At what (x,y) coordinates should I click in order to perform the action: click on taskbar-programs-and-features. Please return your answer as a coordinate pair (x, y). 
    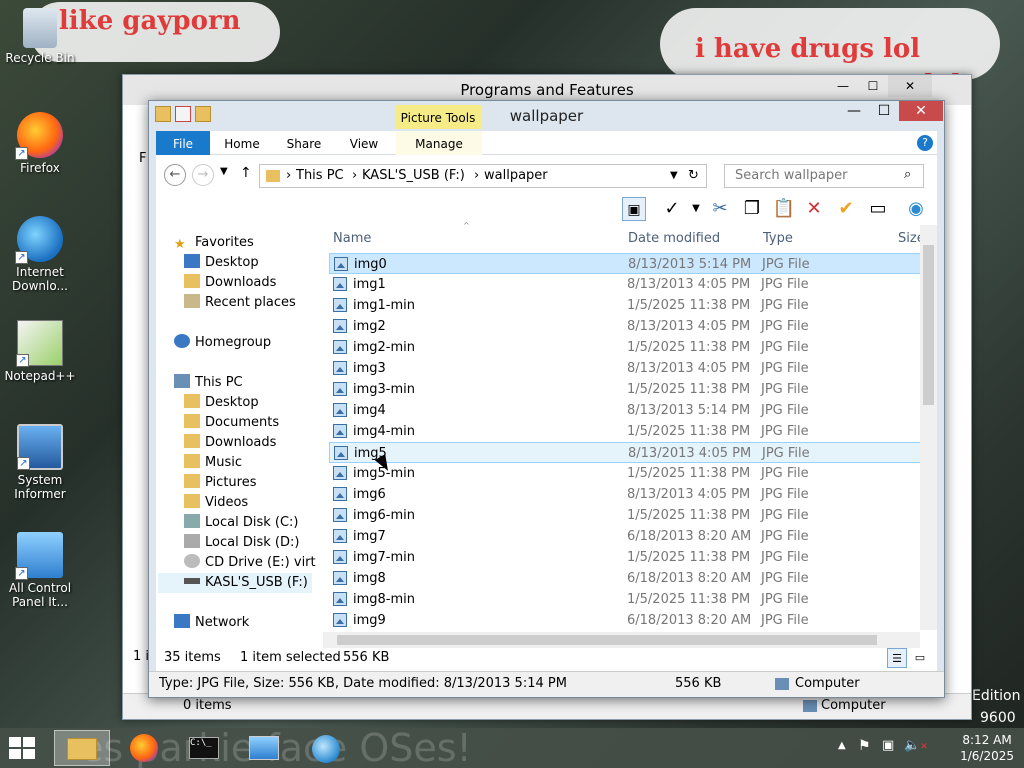
    Looking at the image, I should click on (326, 748).